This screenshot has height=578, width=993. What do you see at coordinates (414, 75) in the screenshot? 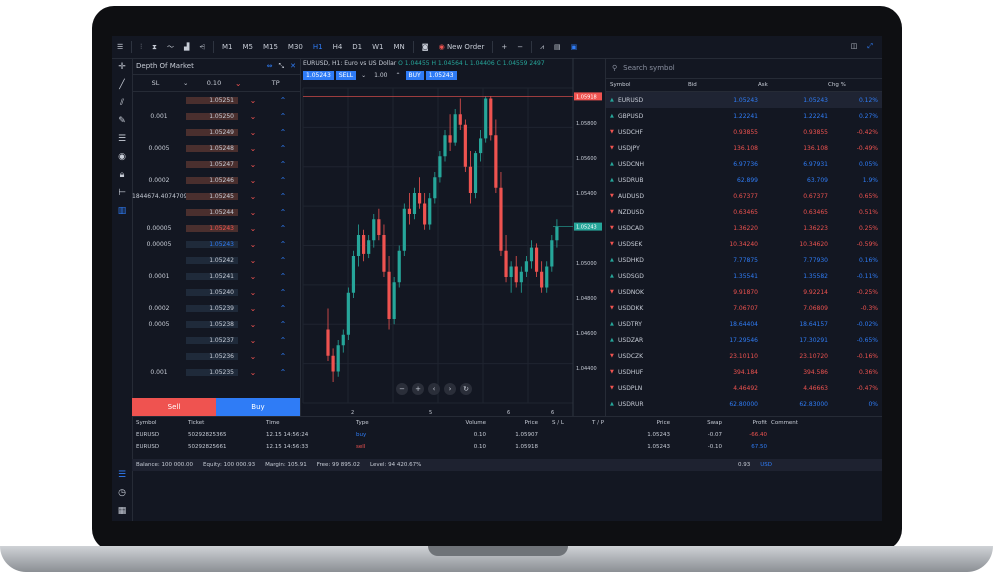
I see `buy-label-button: BUY` at bounding box center [414, 75].